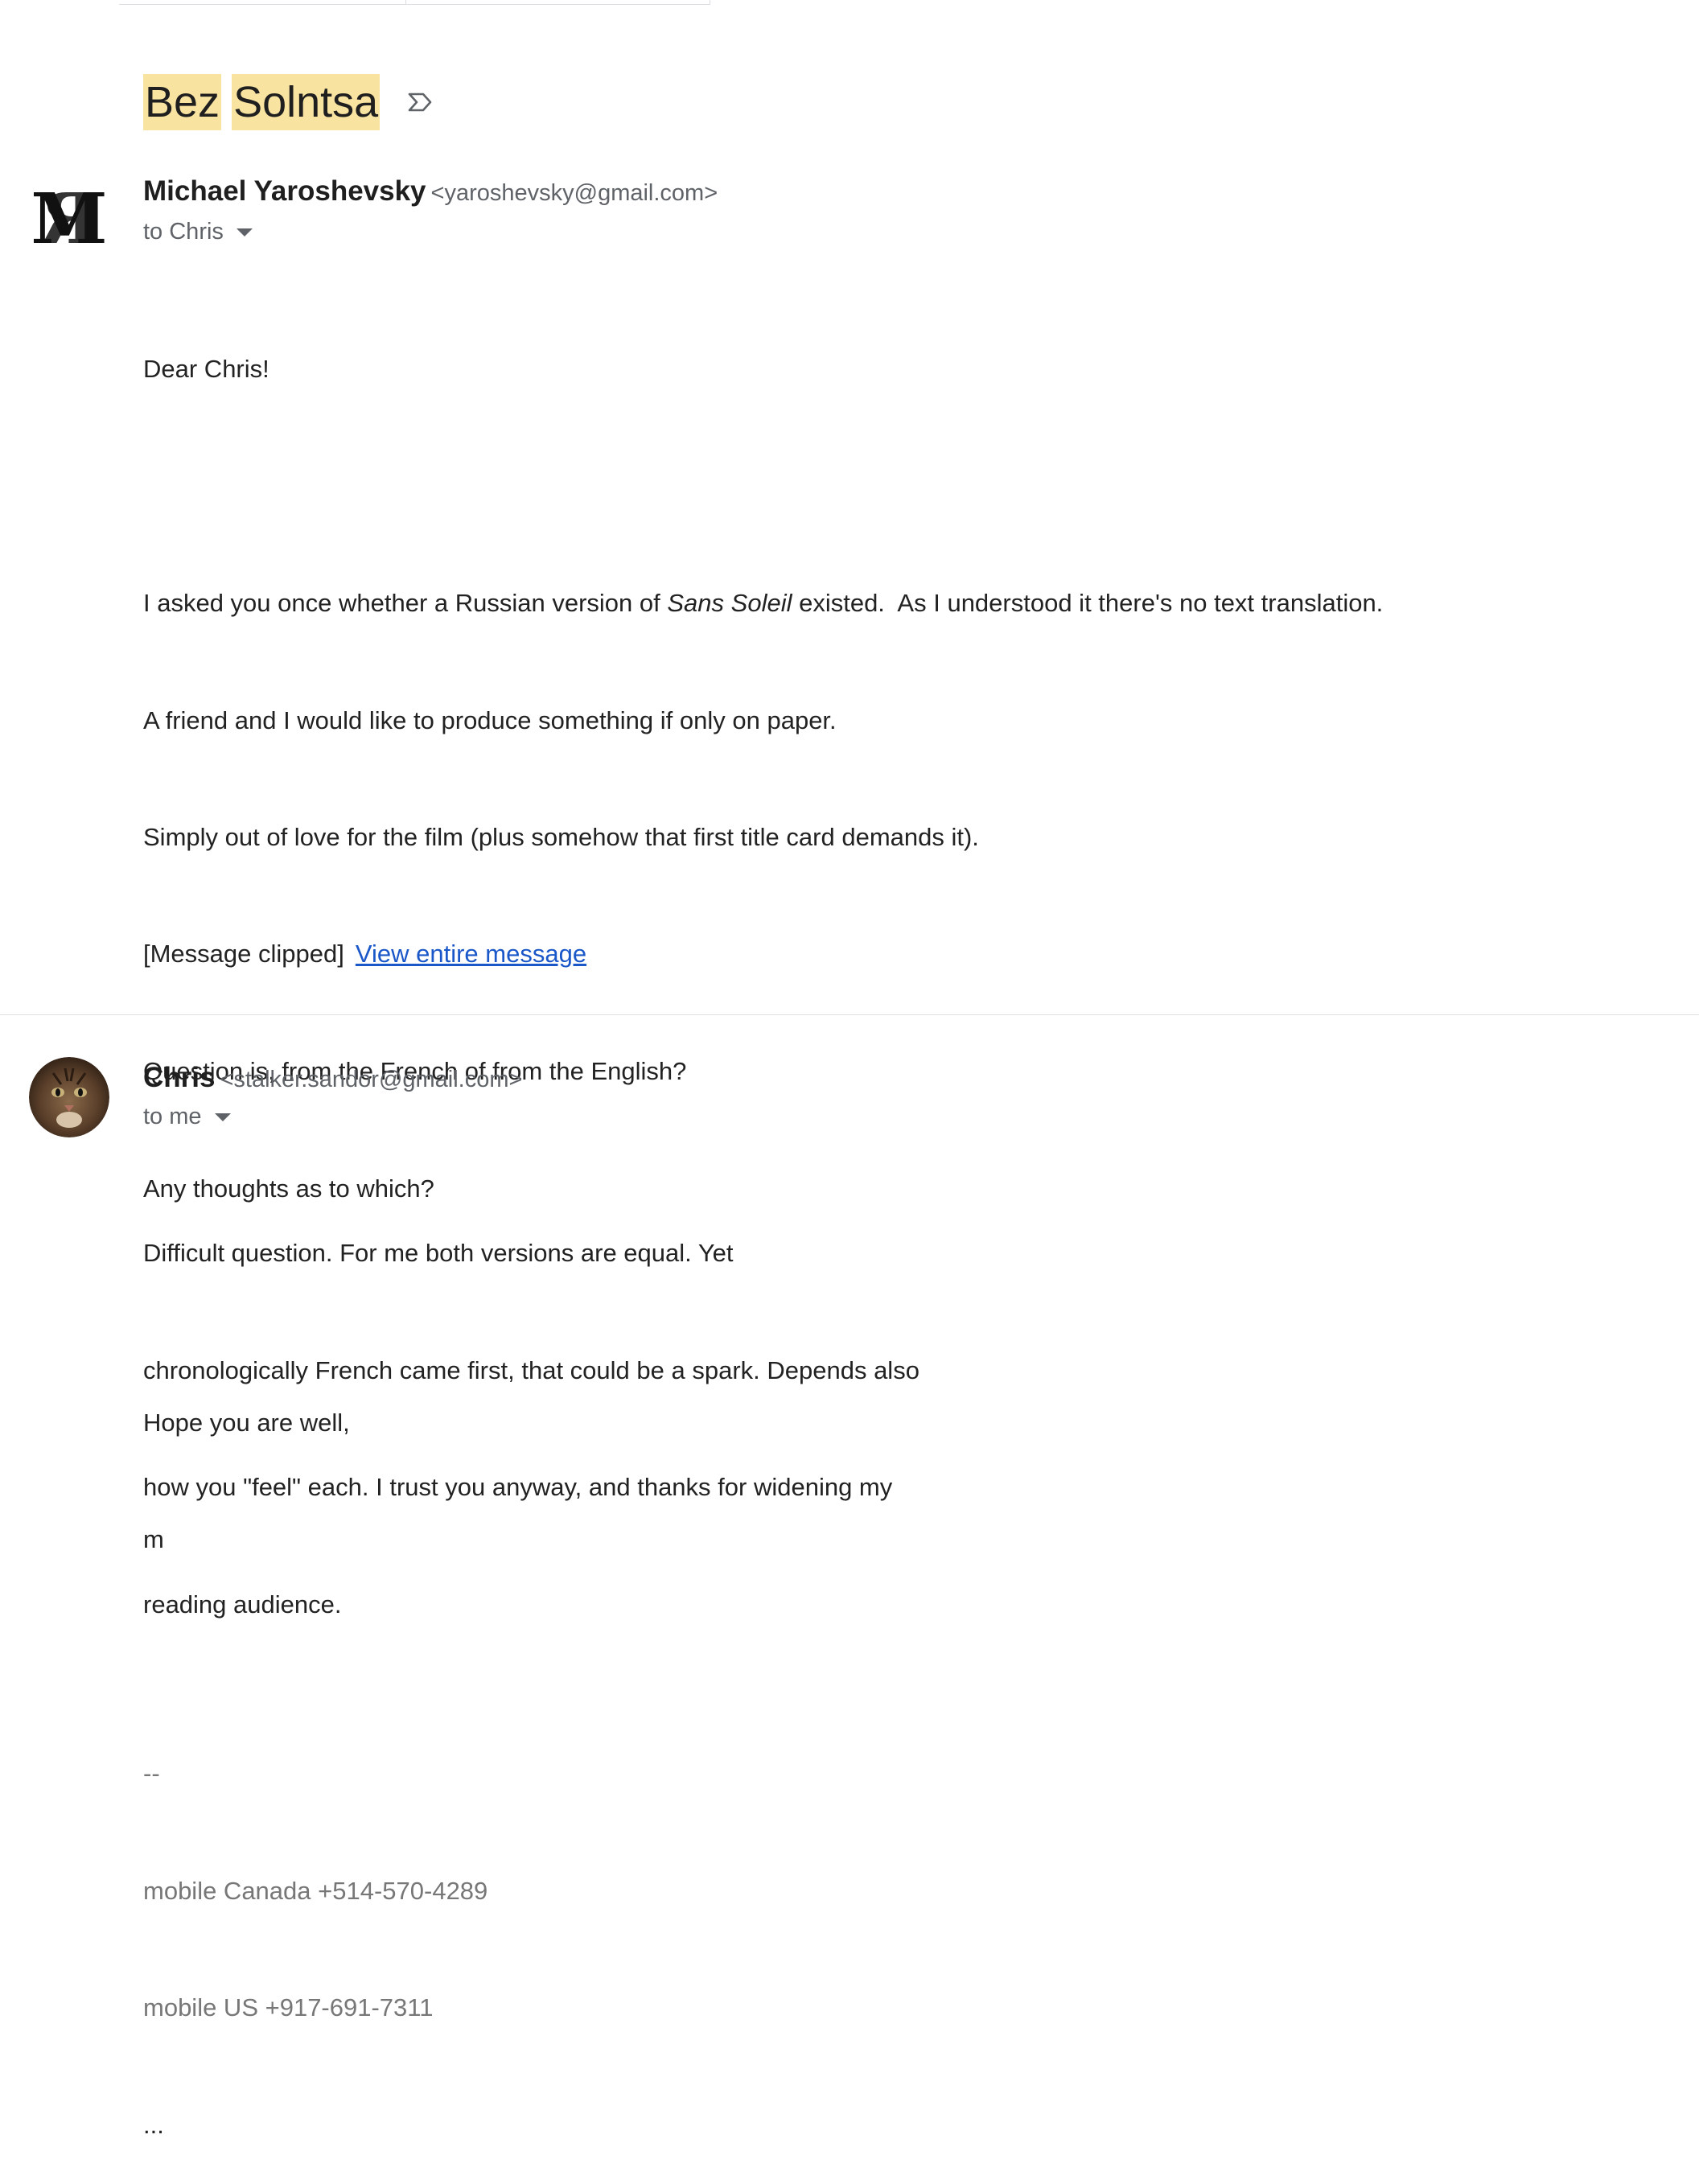 This screenshot has height=2184, width=1699. I want to click on body-line: reading audience., so click(242, 1604).